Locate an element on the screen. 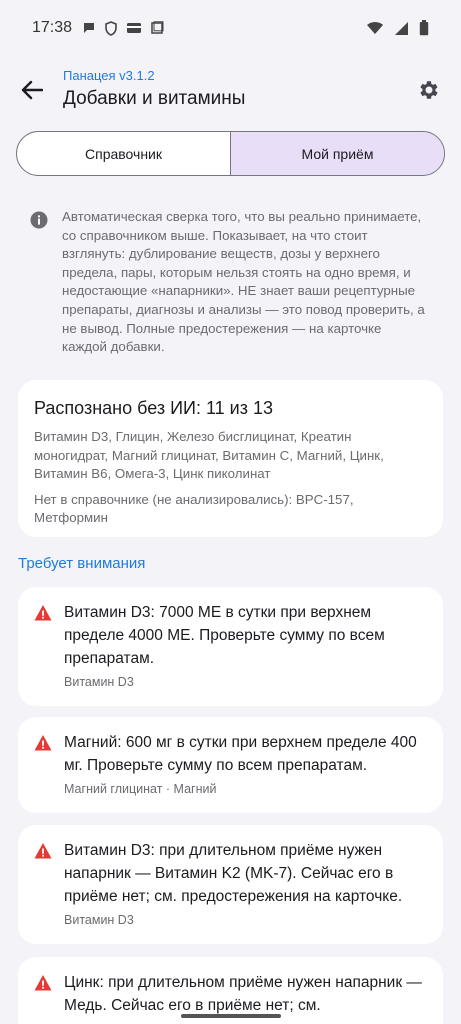 This screenshot has width=461, height=1024. segmented-tabs: Справочник Мой приём is located at coordinates (230, 153).